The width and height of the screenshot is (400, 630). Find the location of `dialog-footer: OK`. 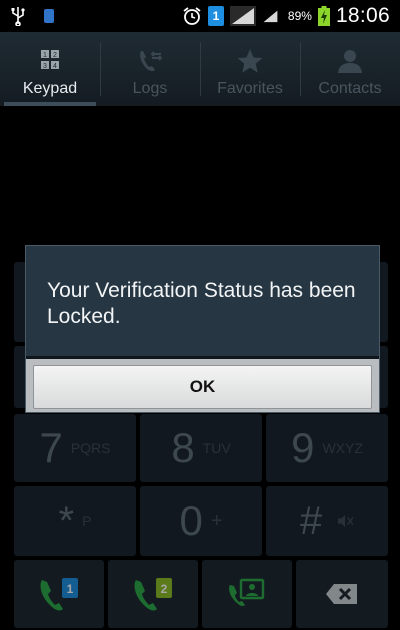

dialog-footer: OK is located at coordinates (202, 385).